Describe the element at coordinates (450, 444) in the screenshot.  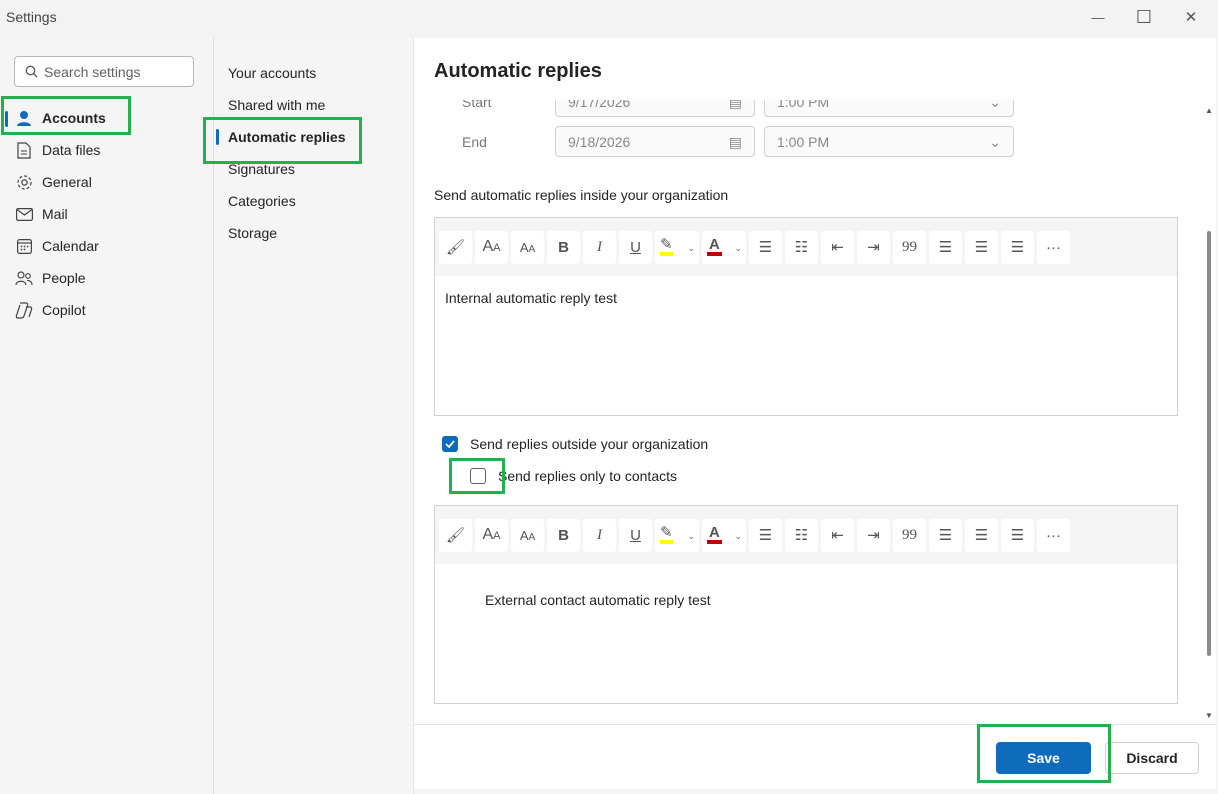
I see `checkbox-checked` at that location.